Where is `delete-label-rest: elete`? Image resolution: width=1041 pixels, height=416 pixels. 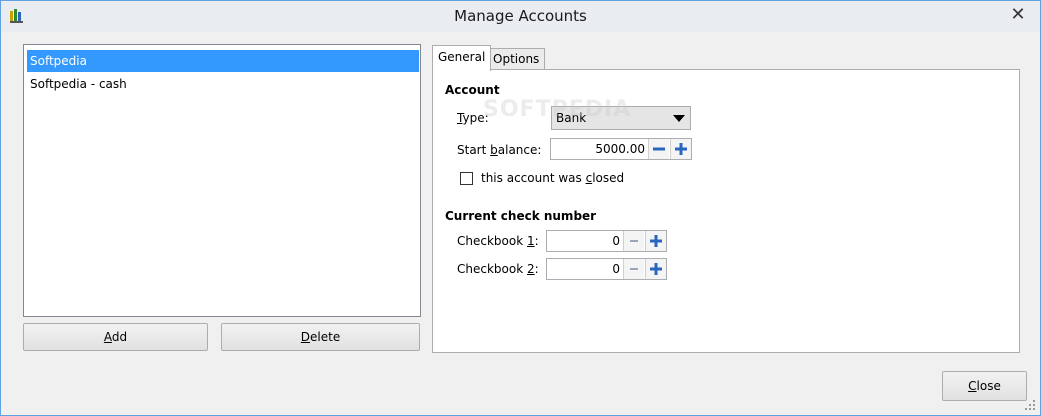
delete-label-rest: elete is located at coordinates (325, 337).